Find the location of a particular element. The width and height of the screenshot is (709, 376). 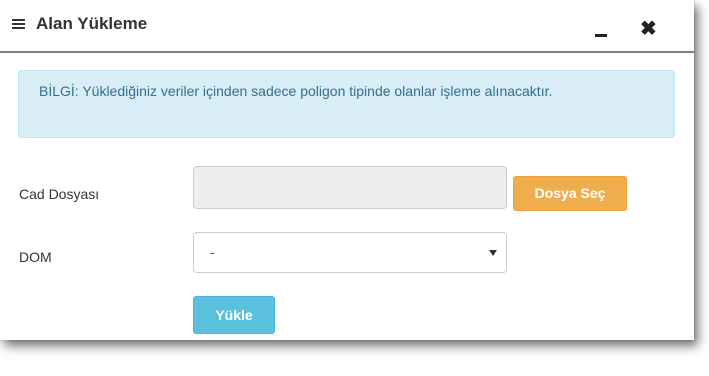

upload-button: Yükle is located at coordinates (234, 315).